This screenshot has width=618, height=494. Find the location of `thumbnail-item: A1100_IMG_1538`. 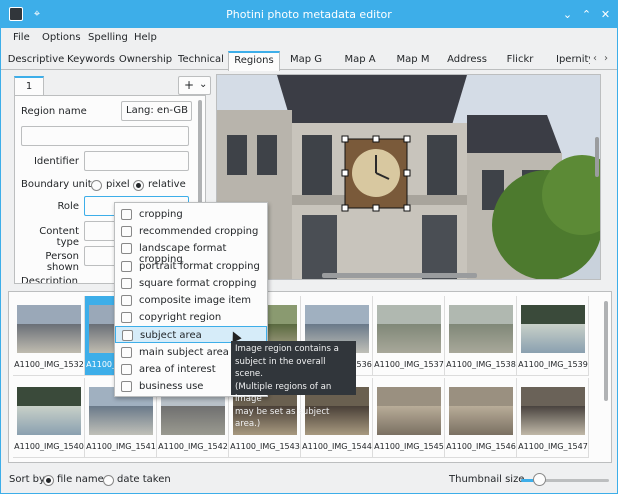

thumbnail-item: A1100_IMG_1538 is located at coordinates (481, 336).